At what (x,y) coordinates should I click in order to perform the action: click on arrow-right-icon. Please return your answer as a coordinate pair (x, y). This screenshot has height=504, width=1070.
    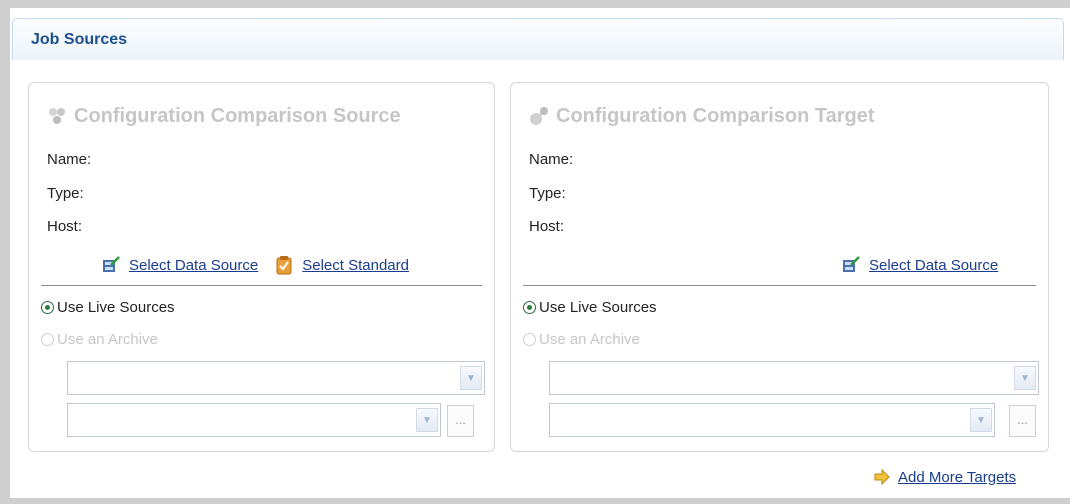
    Looking at the image, I should click on (882, 477).